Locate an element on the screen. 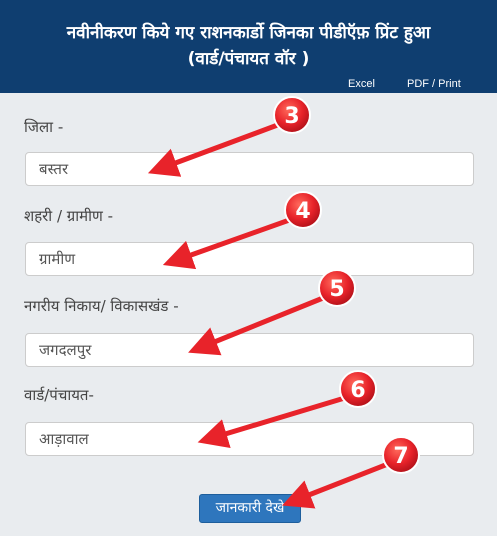 The image size is (497, 536). annotation-number: 7 is located at coordinates (400, 456).